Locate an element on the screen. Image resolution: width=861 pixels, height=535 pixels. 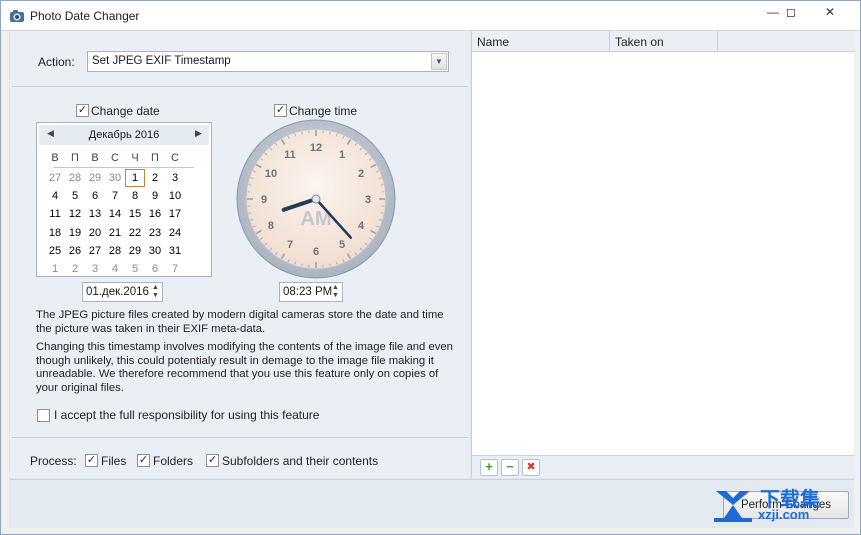
calendar-day: 18 is located at coordinates (55, 233).